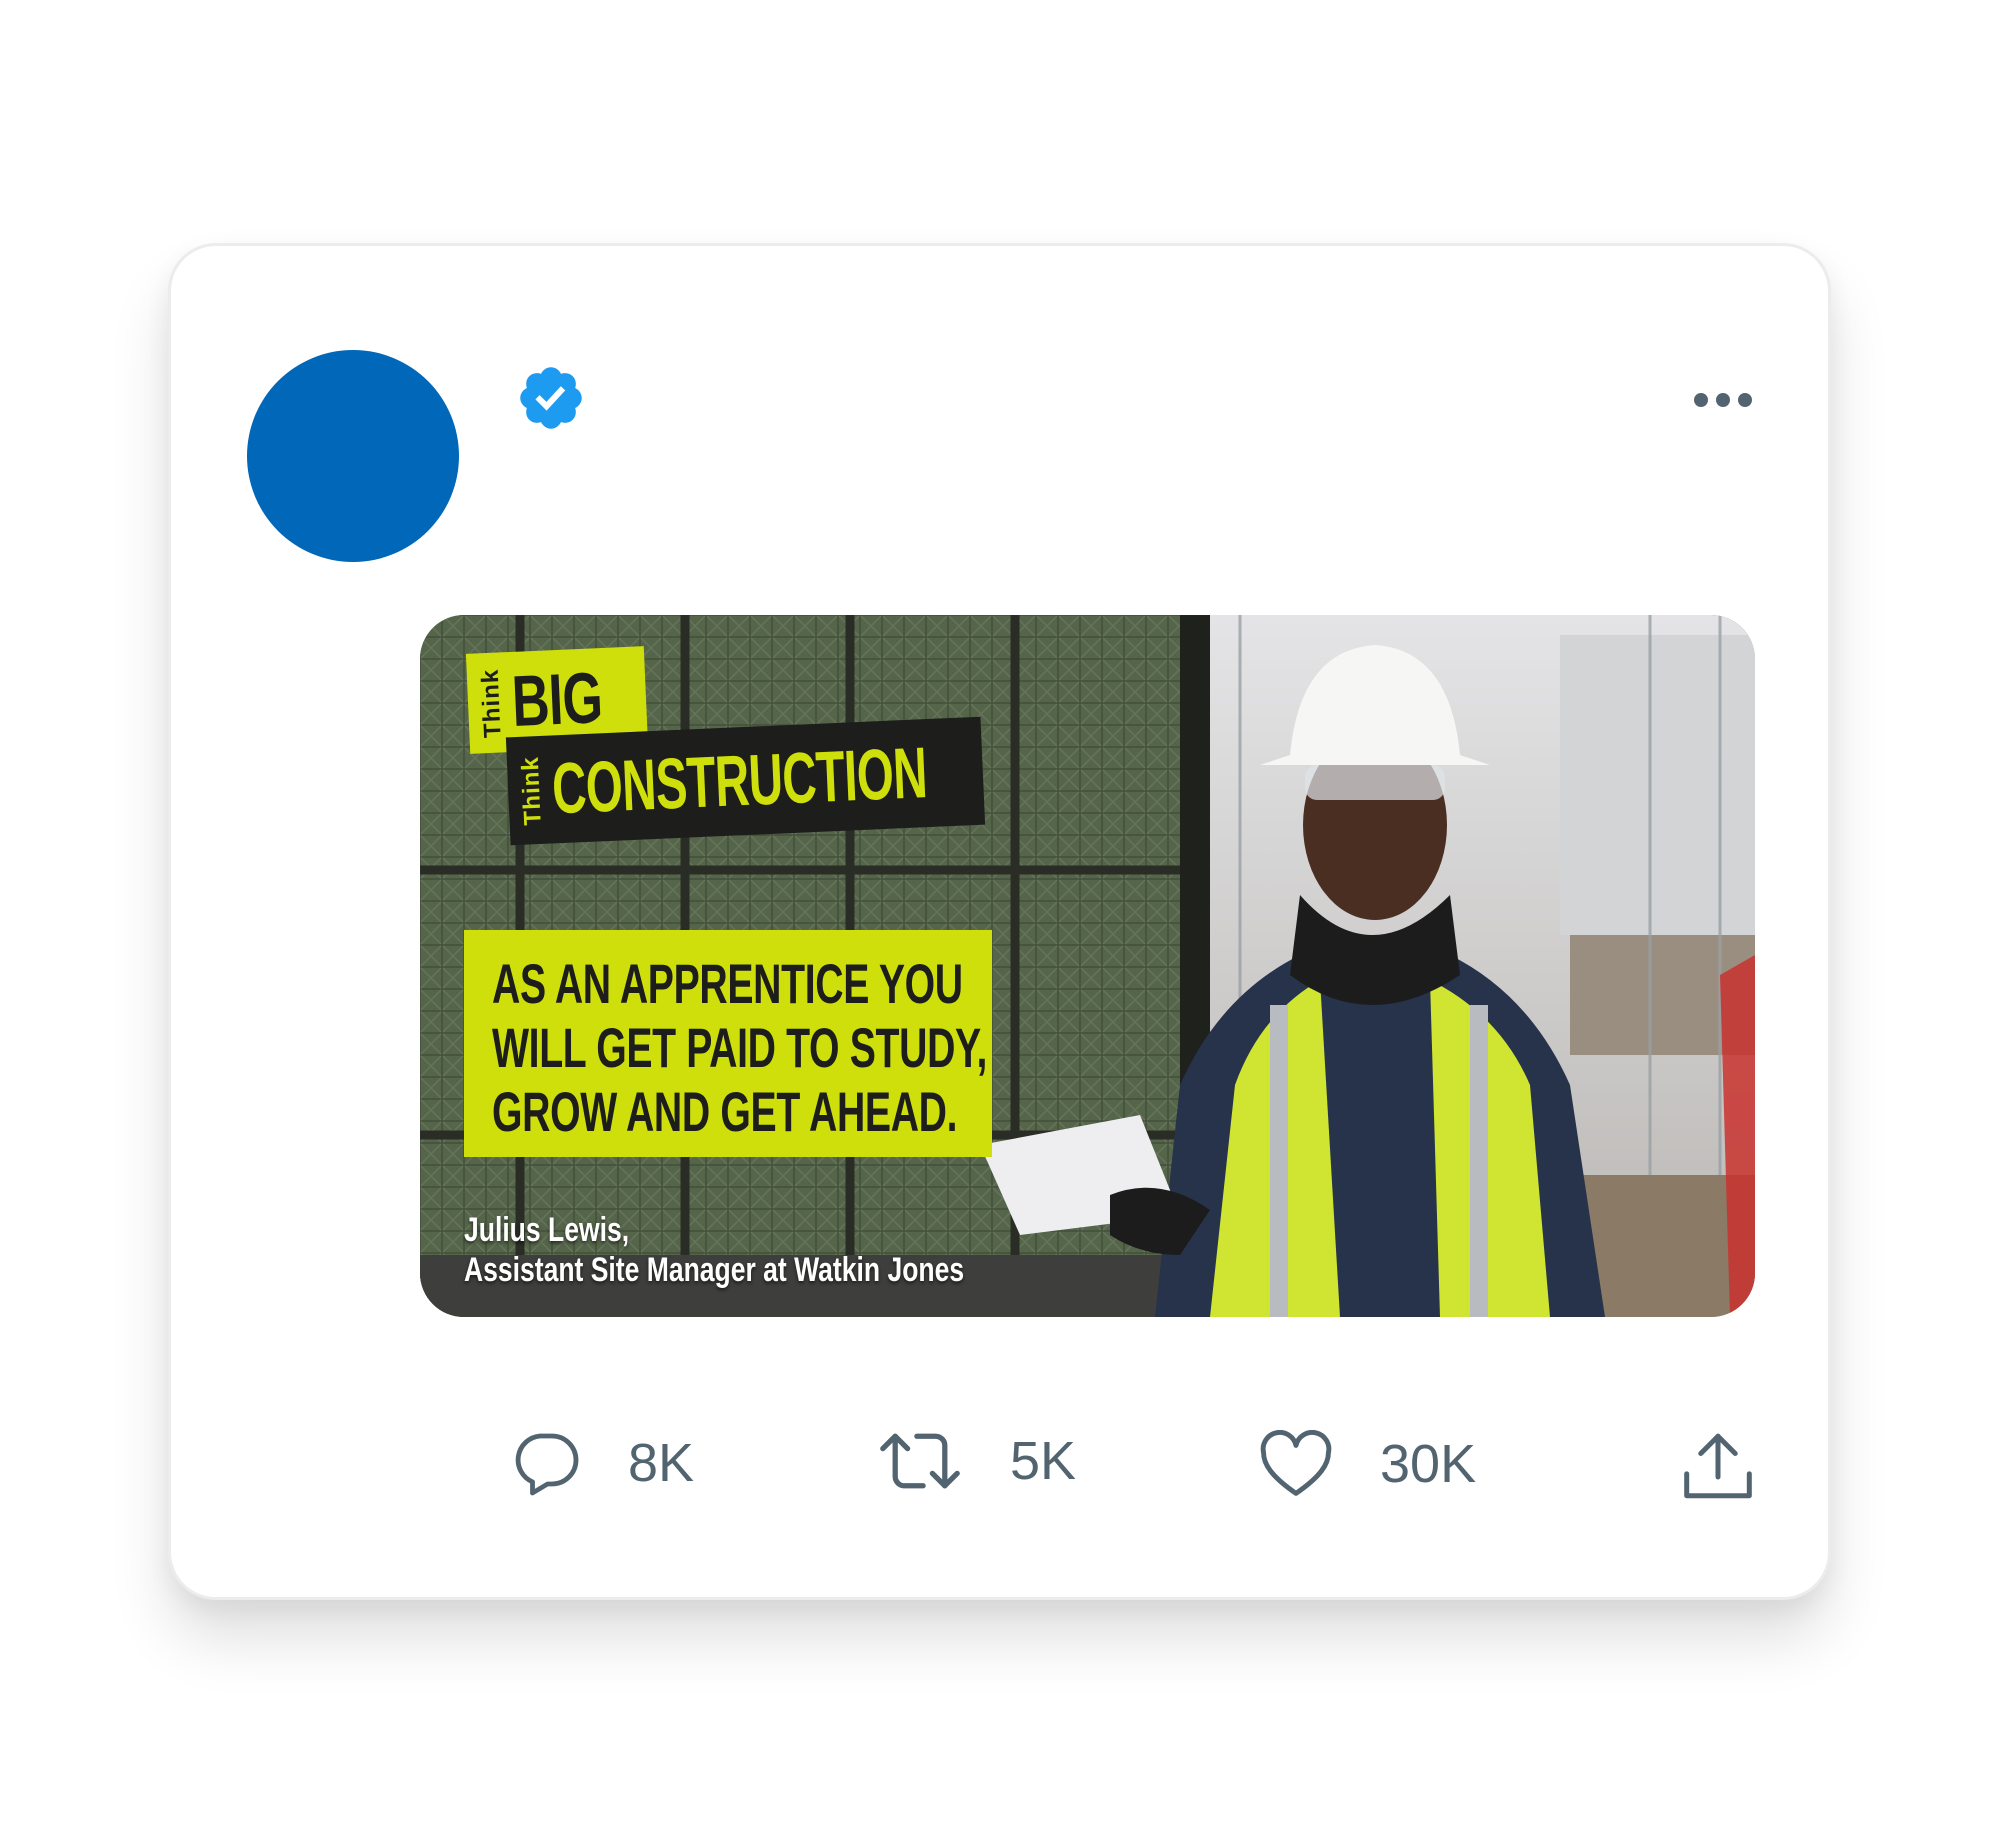 This screenshot has width=2000, height=1837. Describe the element at coordinates (661, 1463) in the screenshot. I see `reply-count: 8K` at that location.